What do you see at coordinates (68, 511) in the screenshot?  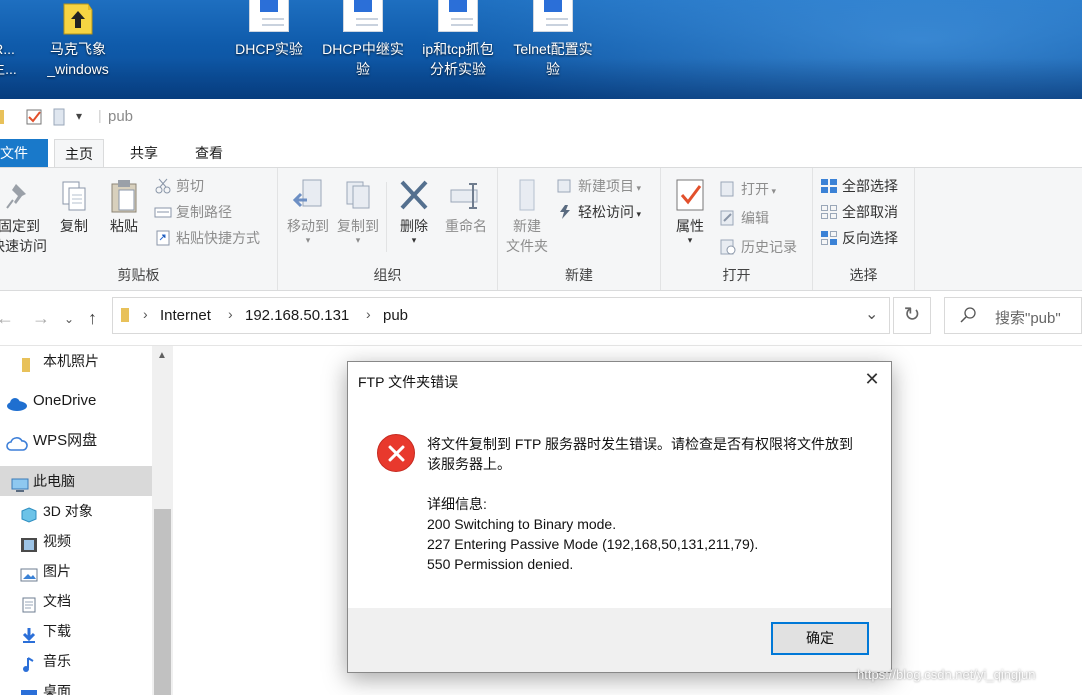 I see `sidebar-item-label: 3D 对象` at bounding box center [68, 511].